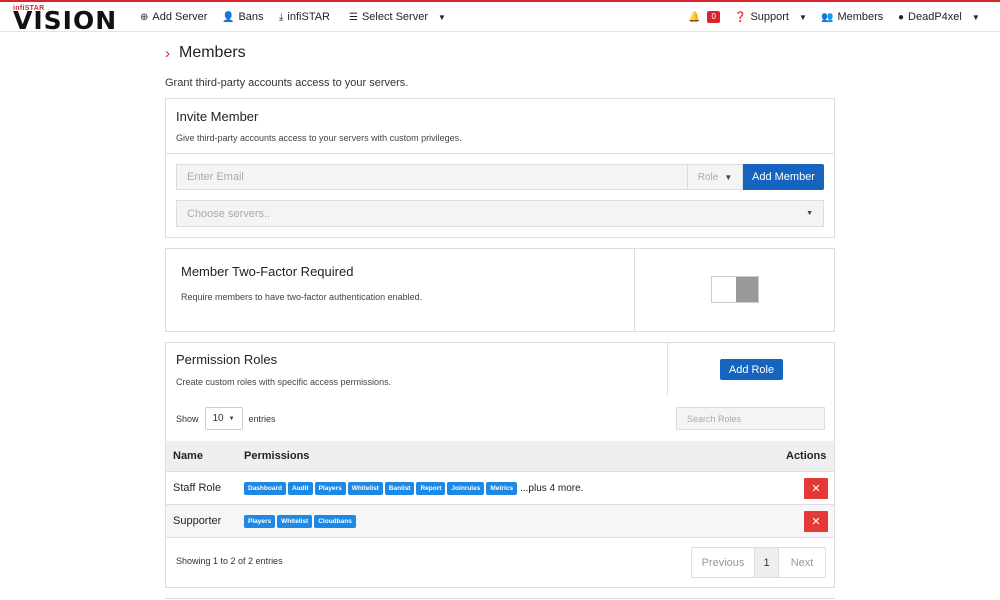 The height and width of the screenshot is (600, 1000). Describe the element at coordinates (935, 17) in the screenshot. I see `nav-user-name: DeadP4xel` at that location.